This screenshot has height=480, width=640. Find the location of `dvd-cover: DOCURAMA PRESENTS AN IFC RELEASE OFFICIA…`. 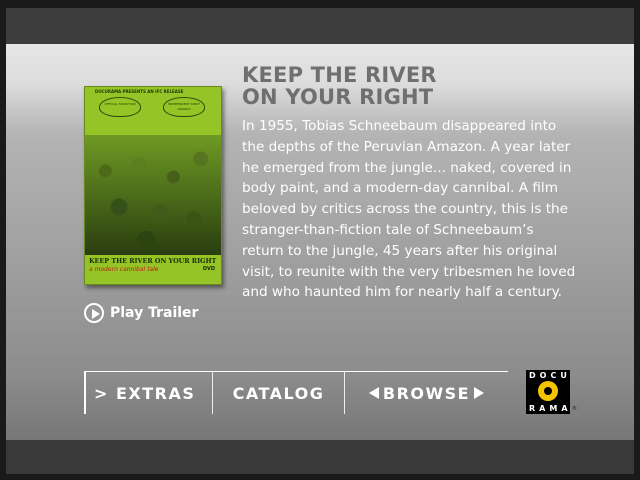

dvd-cover: DOCURAMA PRESENTS AN IFC RELEASE OFFICIA… is located at coordinates (153, 185).